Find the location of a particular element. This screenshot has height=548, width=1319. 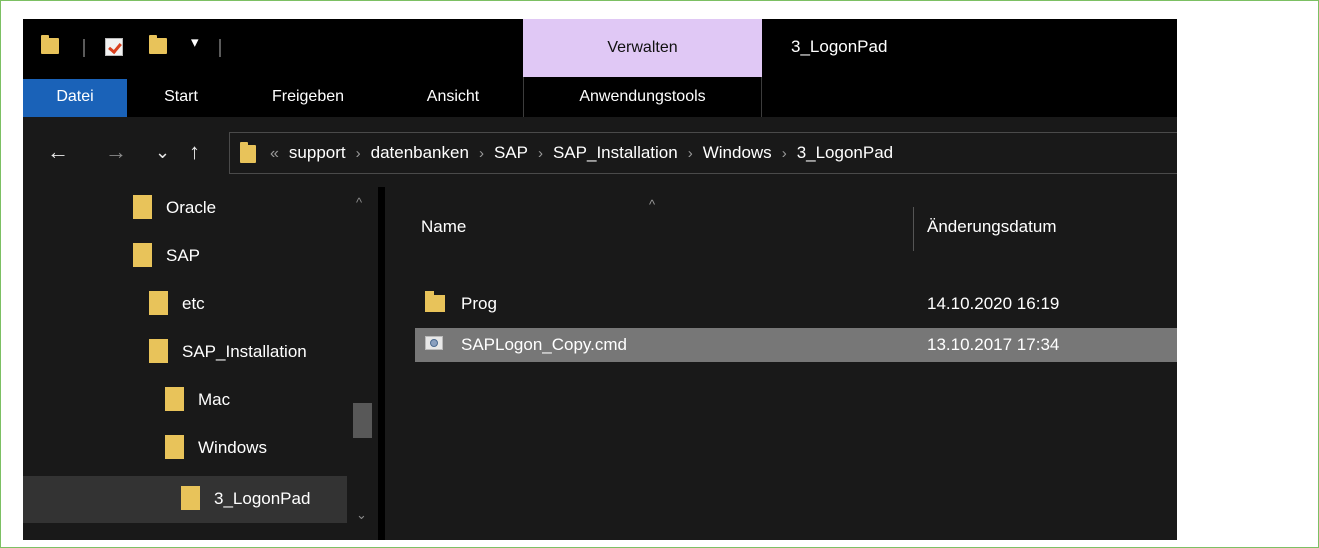

scroll-down-icon: ⌄ is located at coordinates (361, 515).